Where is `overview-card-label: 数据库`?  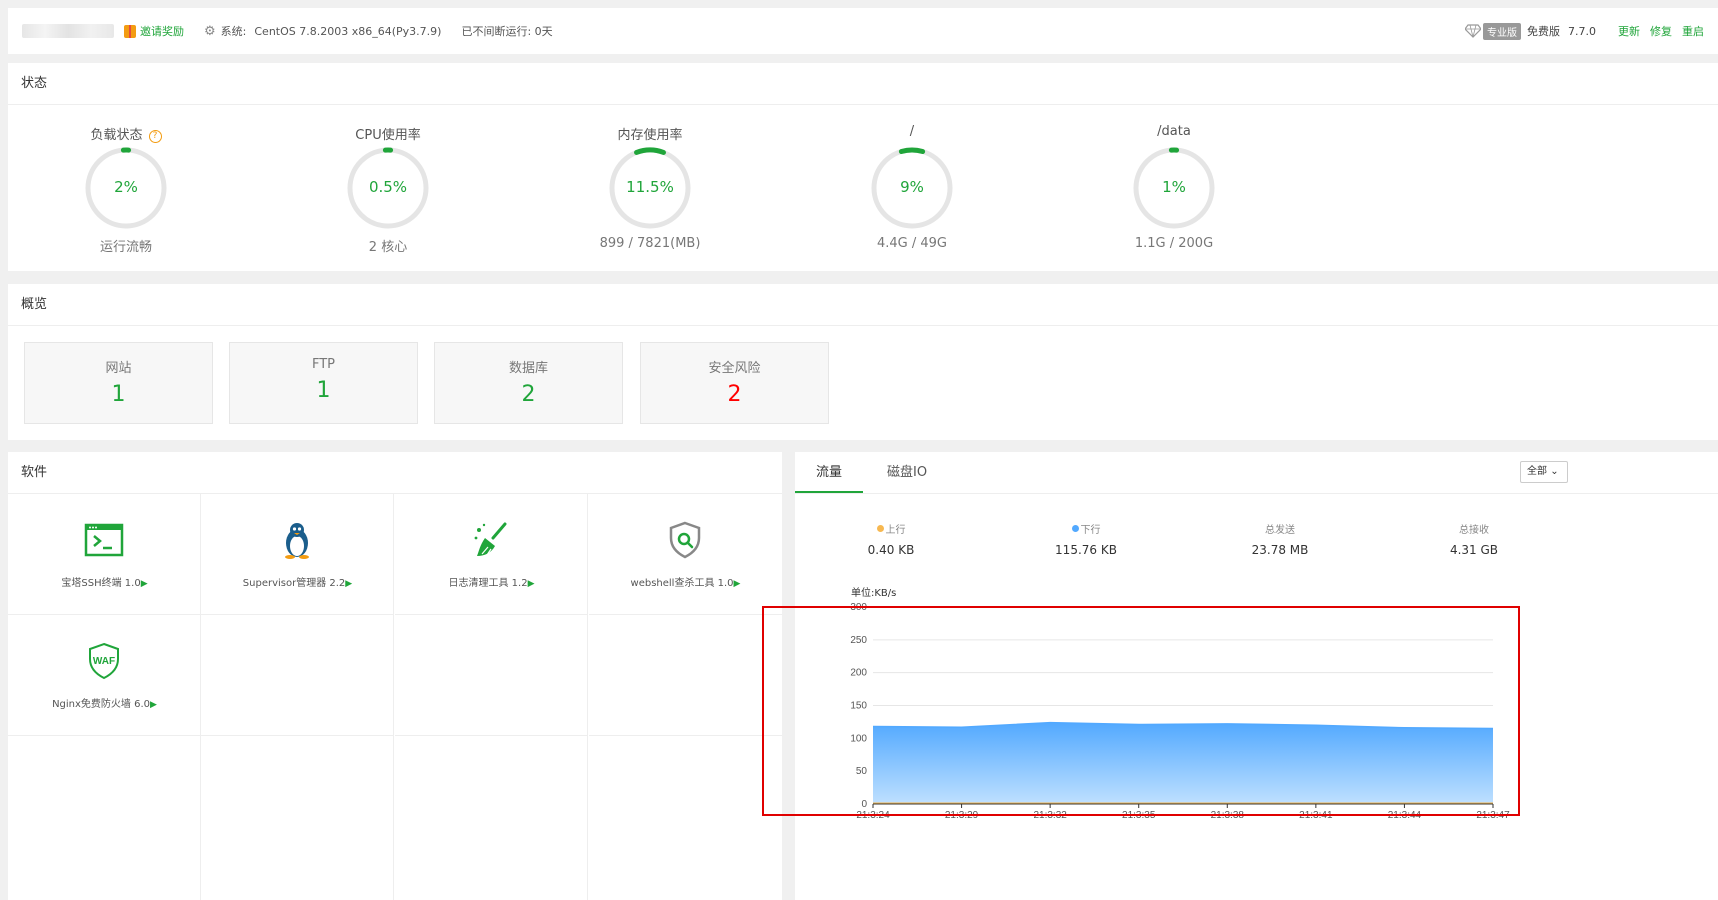
overview-card-label: 数据库 is located at coordinates (528, 368).